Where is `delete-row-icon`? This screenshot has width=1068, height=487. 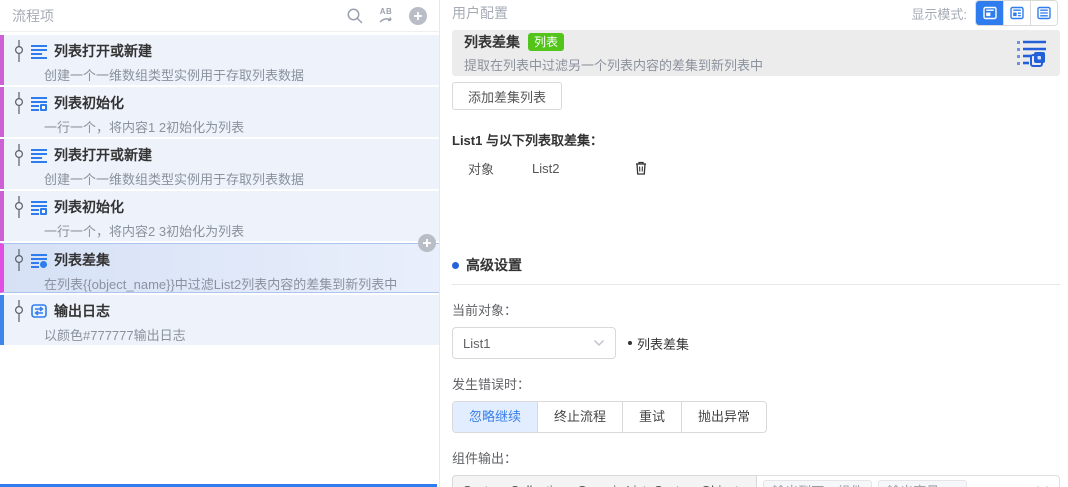 delete-row-icon is located at coordinates (641, 168).